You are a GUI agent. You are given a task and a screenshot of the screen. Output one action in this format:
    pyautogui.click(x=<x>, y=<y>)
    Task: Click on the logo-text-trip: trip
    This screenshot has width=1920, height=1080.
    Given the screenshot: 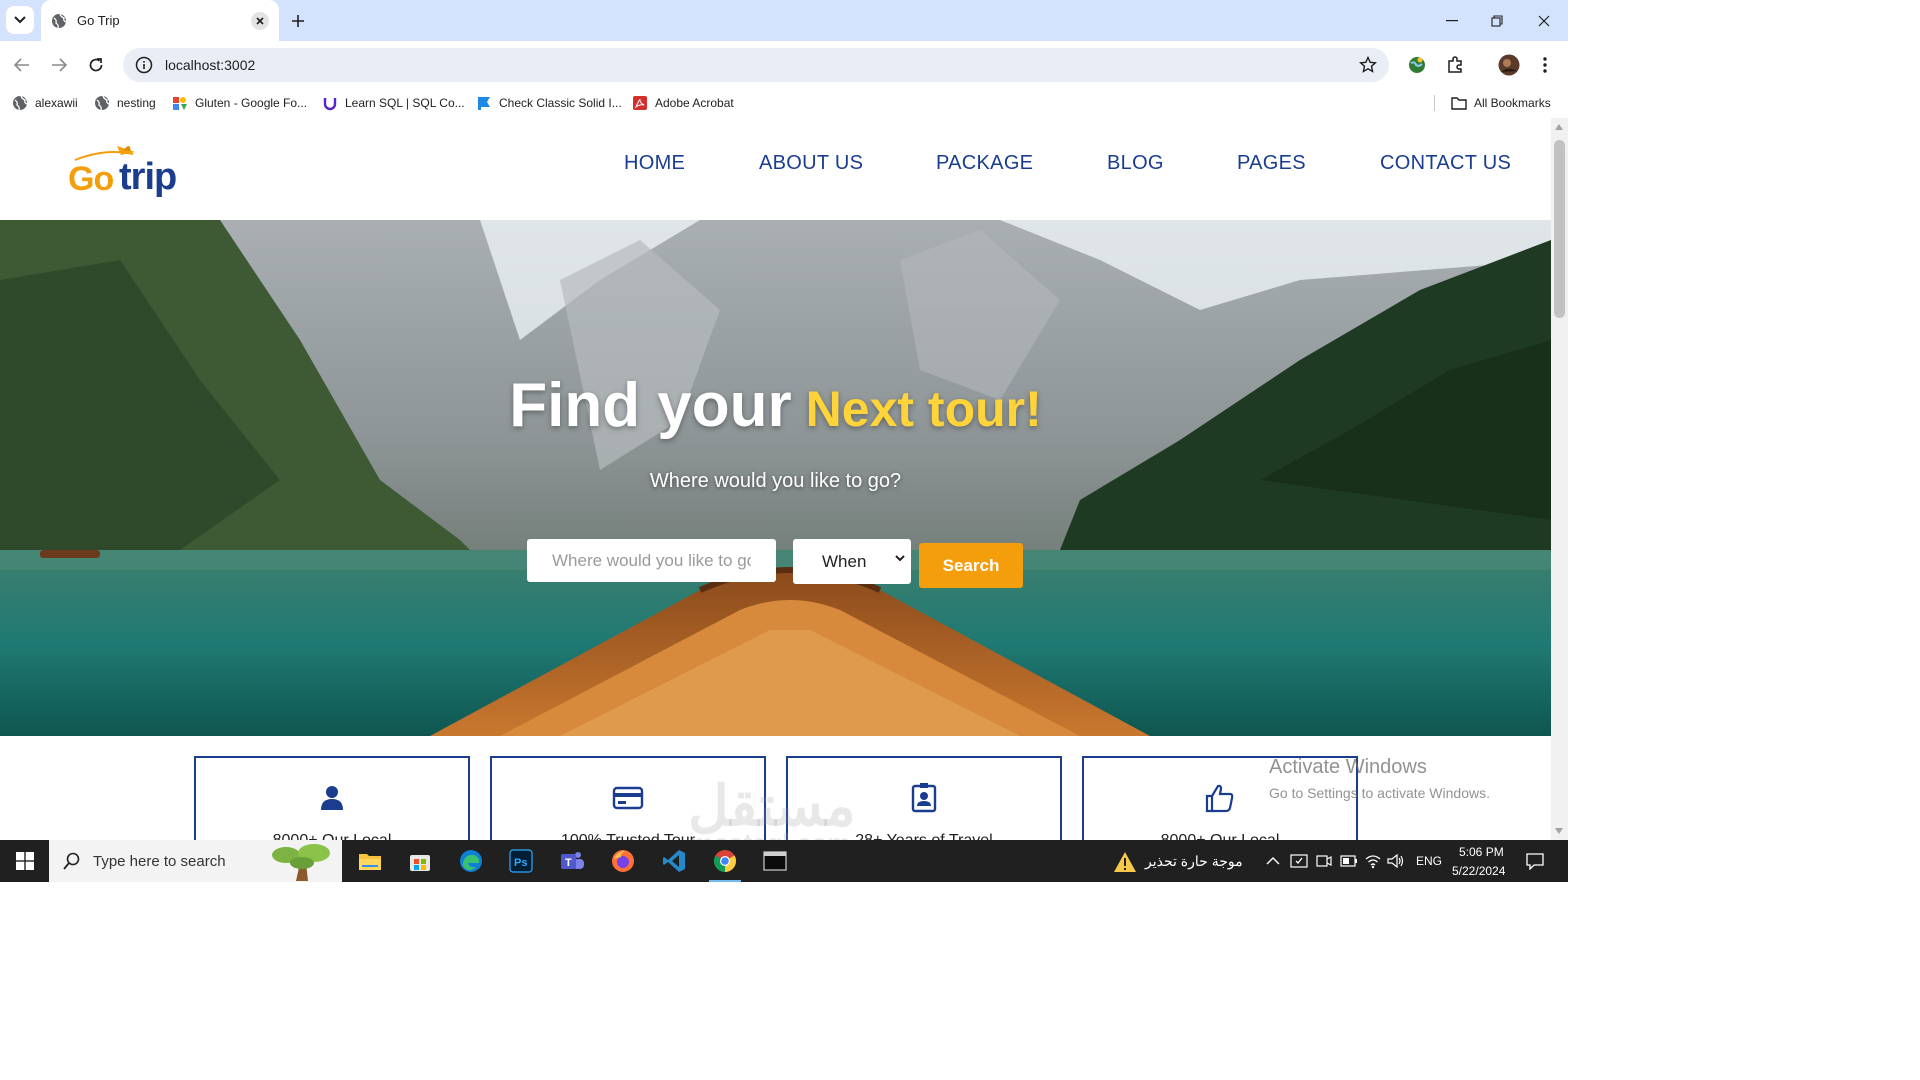 What is the action you would take?
    pyautogui.click(x=148, y=177)
    